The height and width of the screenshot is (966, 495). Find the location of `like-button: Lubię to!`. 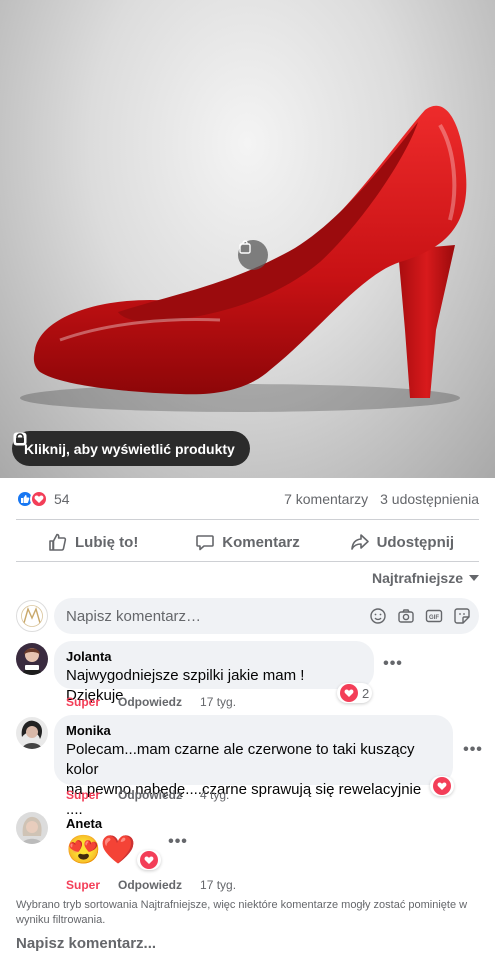

like-button: Lubię to! is located at coordinates (93, 542).